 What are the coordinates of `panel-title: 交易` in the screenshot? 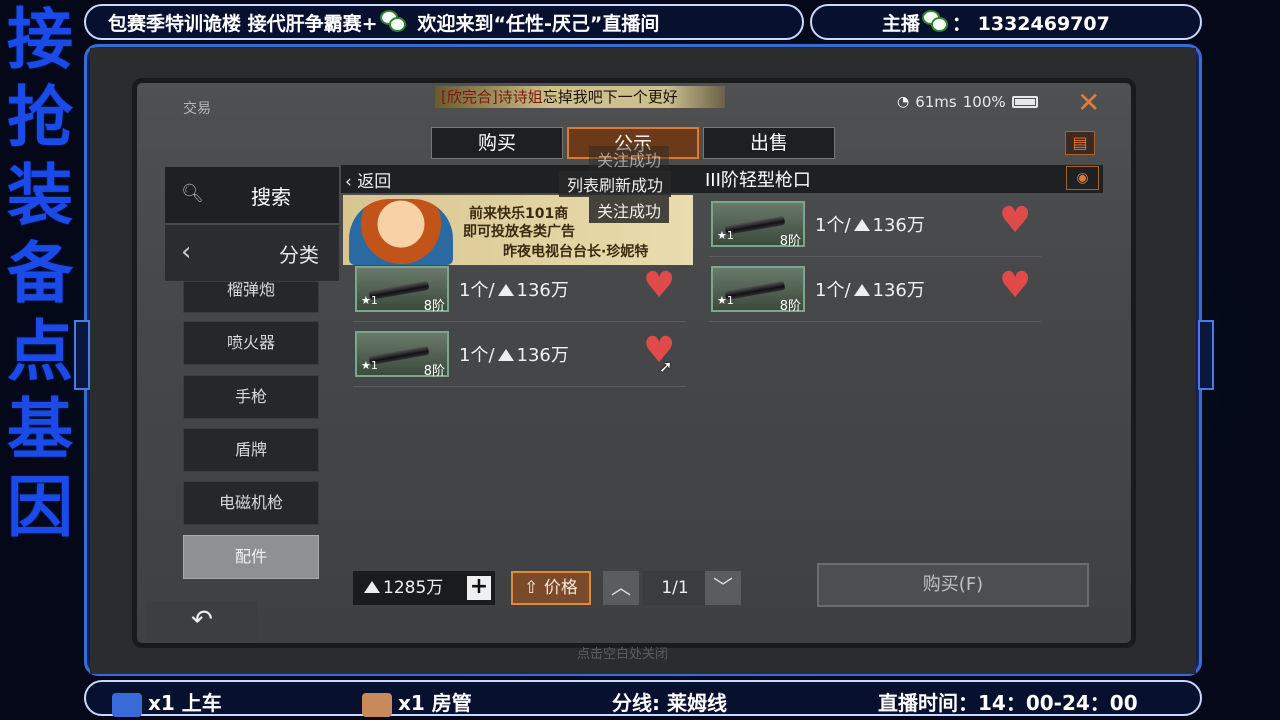 It's located at (197, 109).